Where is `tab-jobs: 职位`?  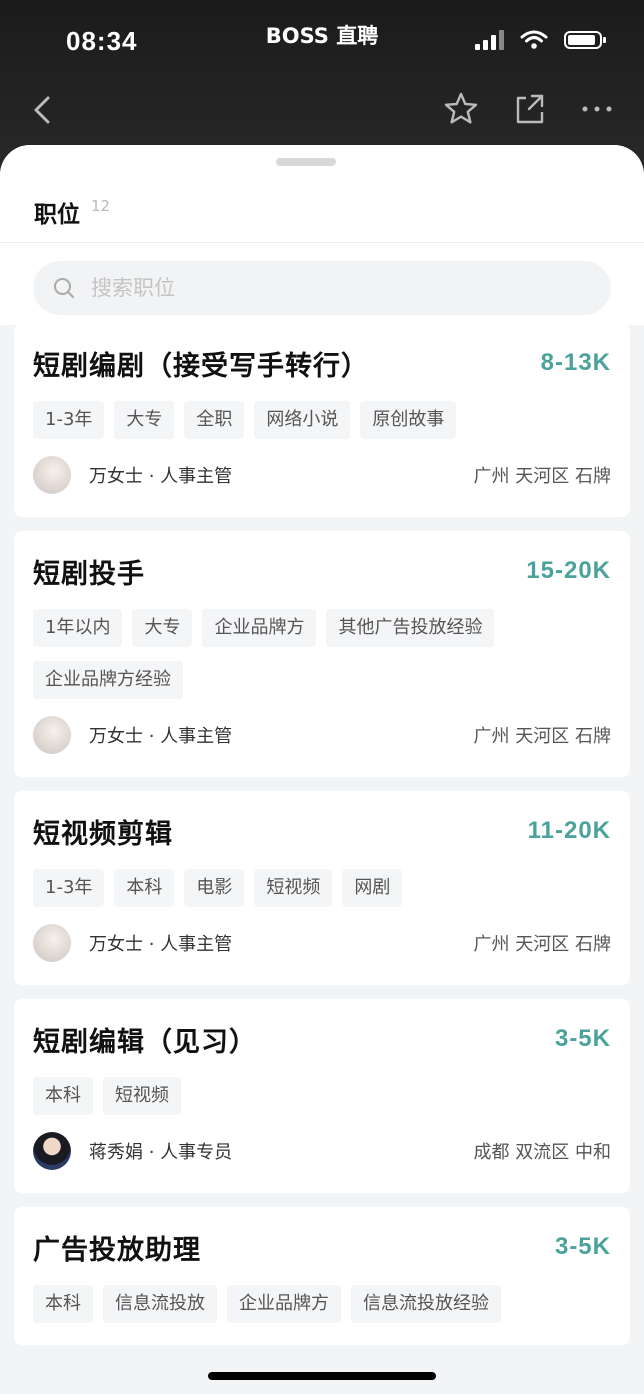 tab-jobs: 职位 is located at coordinates (57, 212).